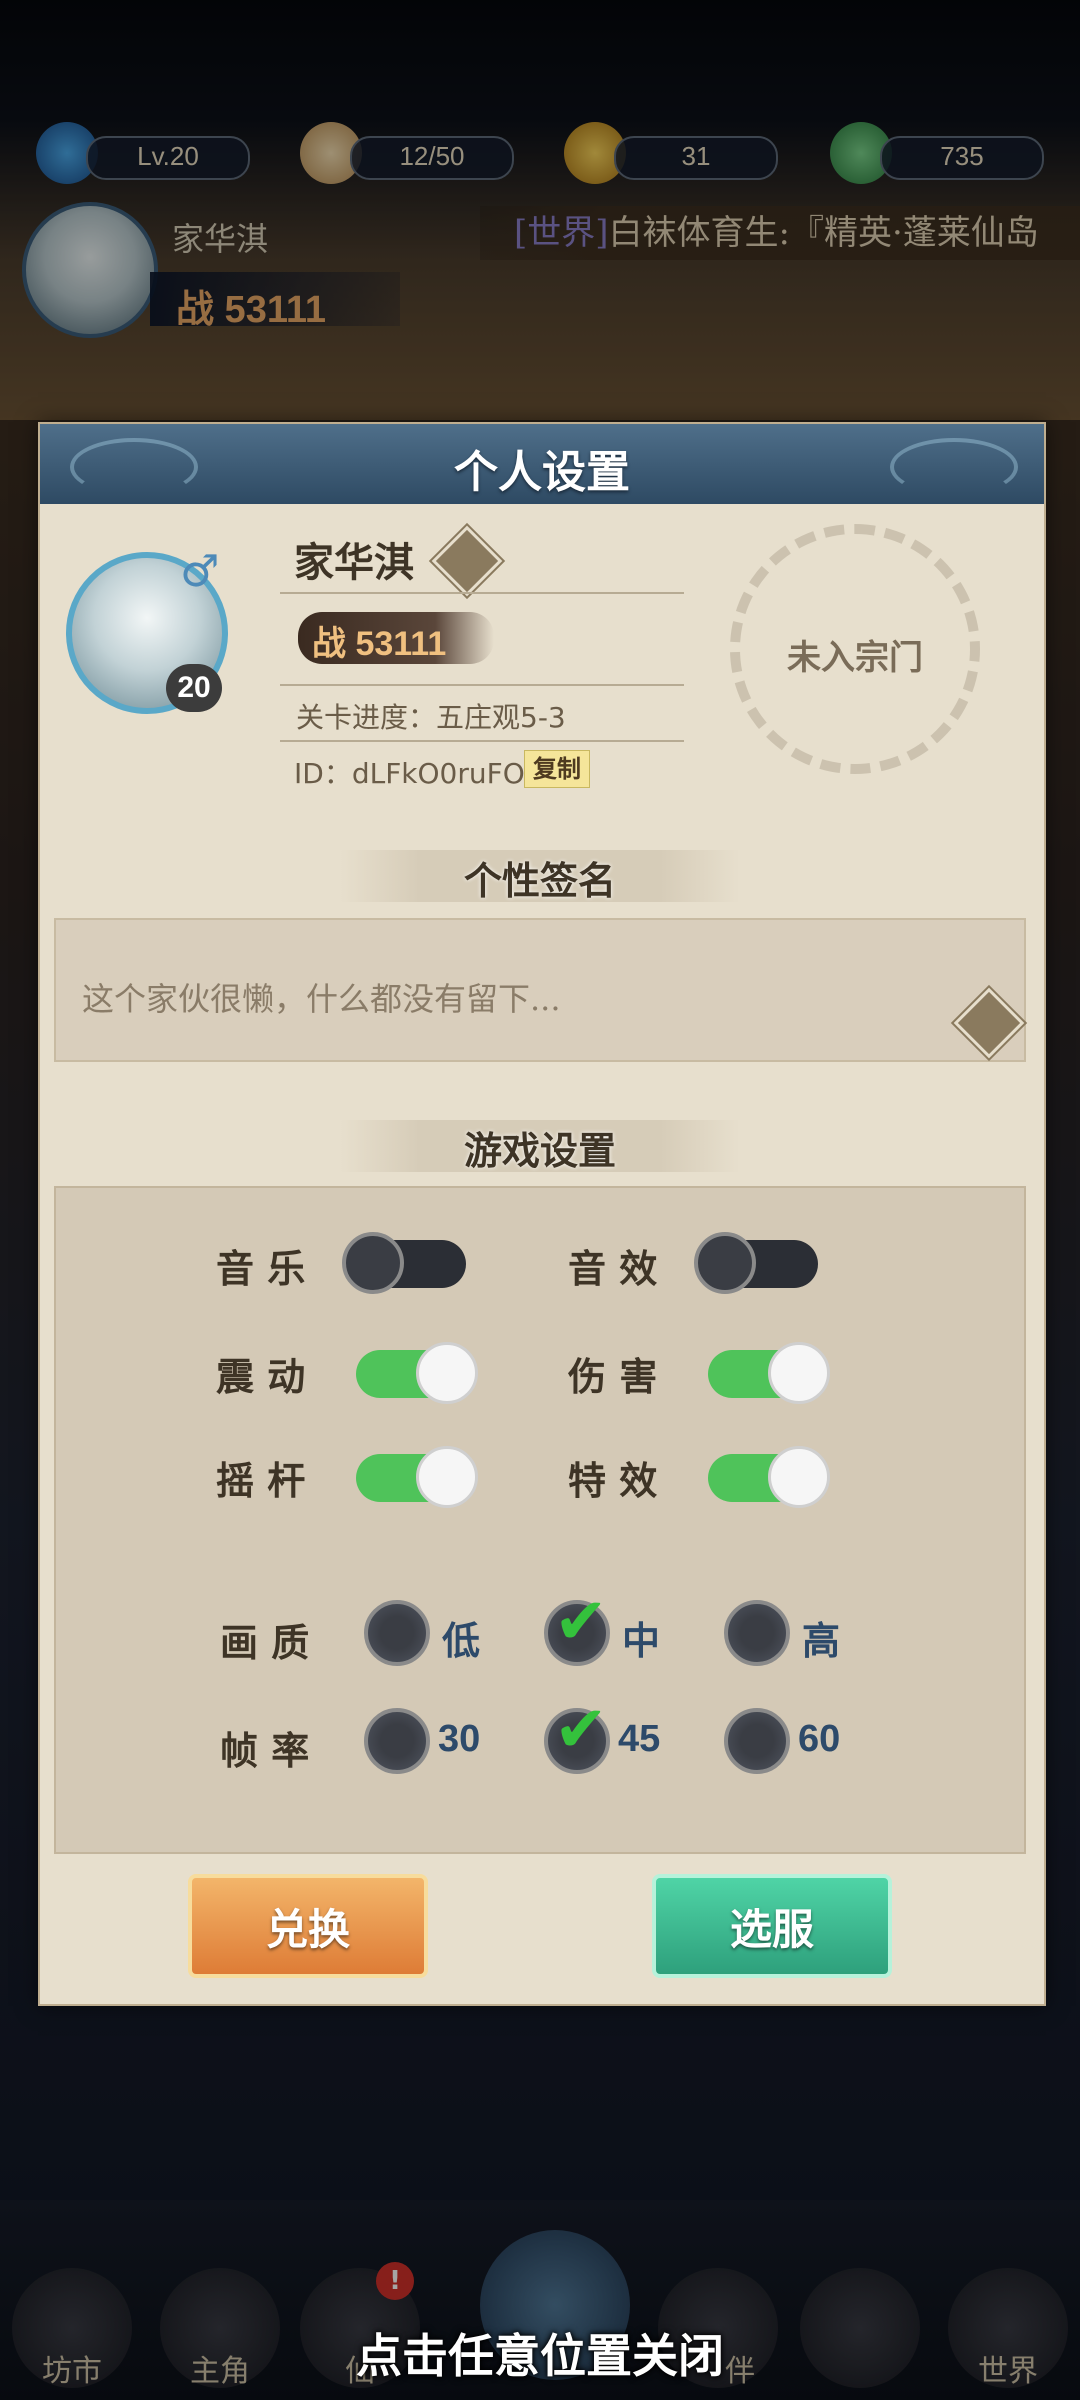  Describe the element at coordinates (539, 1150) in the screenshot. I see `game-settings-header: 游戏设置` at that location.